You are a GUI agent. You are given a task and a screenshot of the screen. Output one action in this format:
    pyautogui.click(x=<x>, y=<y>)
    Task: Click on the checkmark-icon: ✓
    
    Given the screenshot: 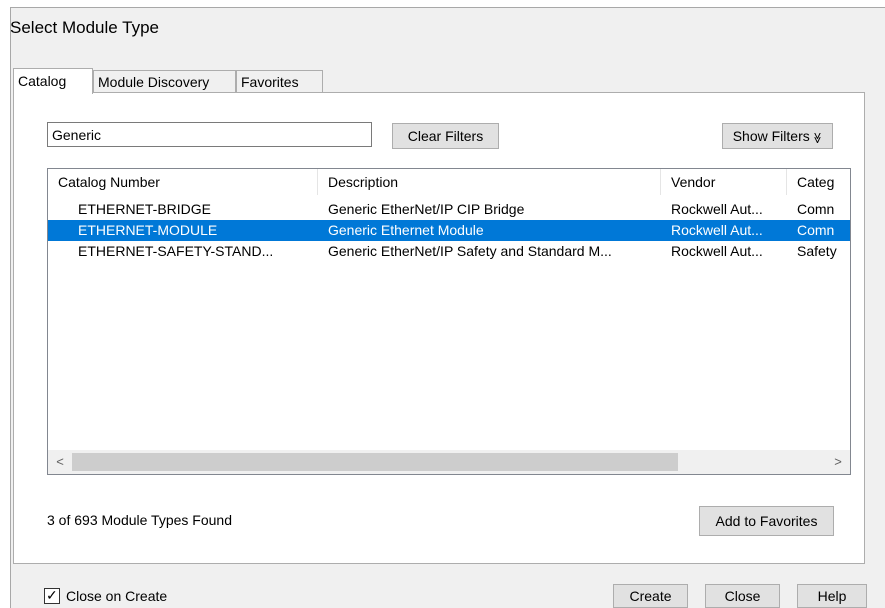 What is the action you would take?
    pyautogui.click(x=52, y=595)
    